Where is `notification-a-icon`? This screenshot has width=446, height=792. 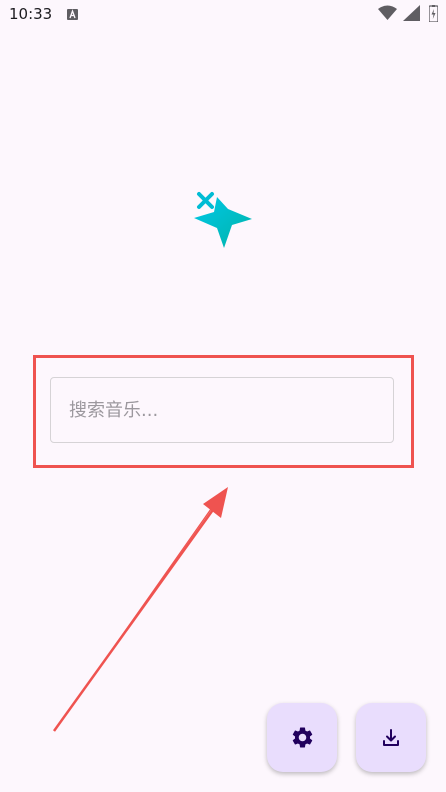 notification-a-icon is located at coordinates (72, 14).